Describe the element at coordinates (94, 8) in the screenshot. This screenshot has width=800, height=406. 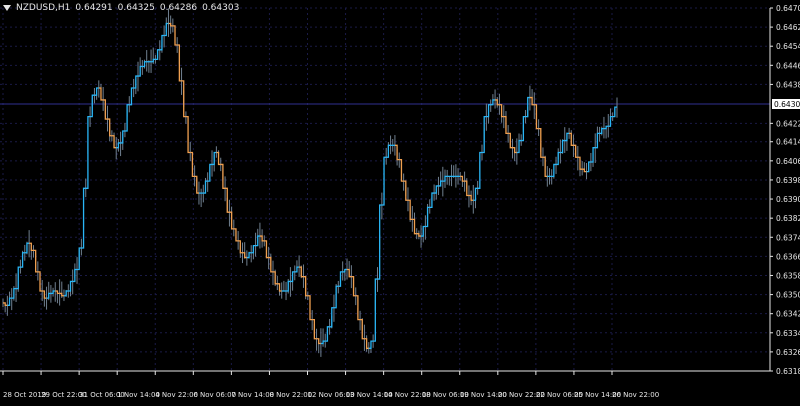
I see `open-value: 0.64291` at that location.